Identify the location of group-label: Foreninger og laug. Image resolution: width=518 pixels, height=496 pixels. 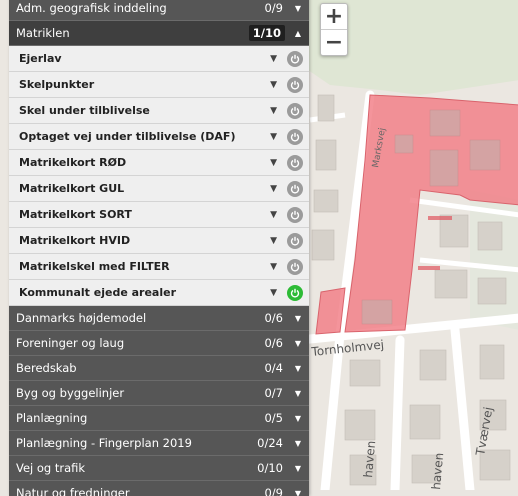
(140, 343).